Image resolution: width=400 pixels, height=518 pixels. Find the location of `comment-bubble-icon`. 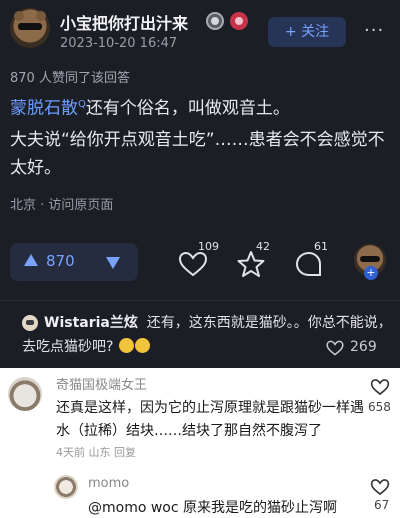

comment-bubble-icon is located at coordinates (308, 263).